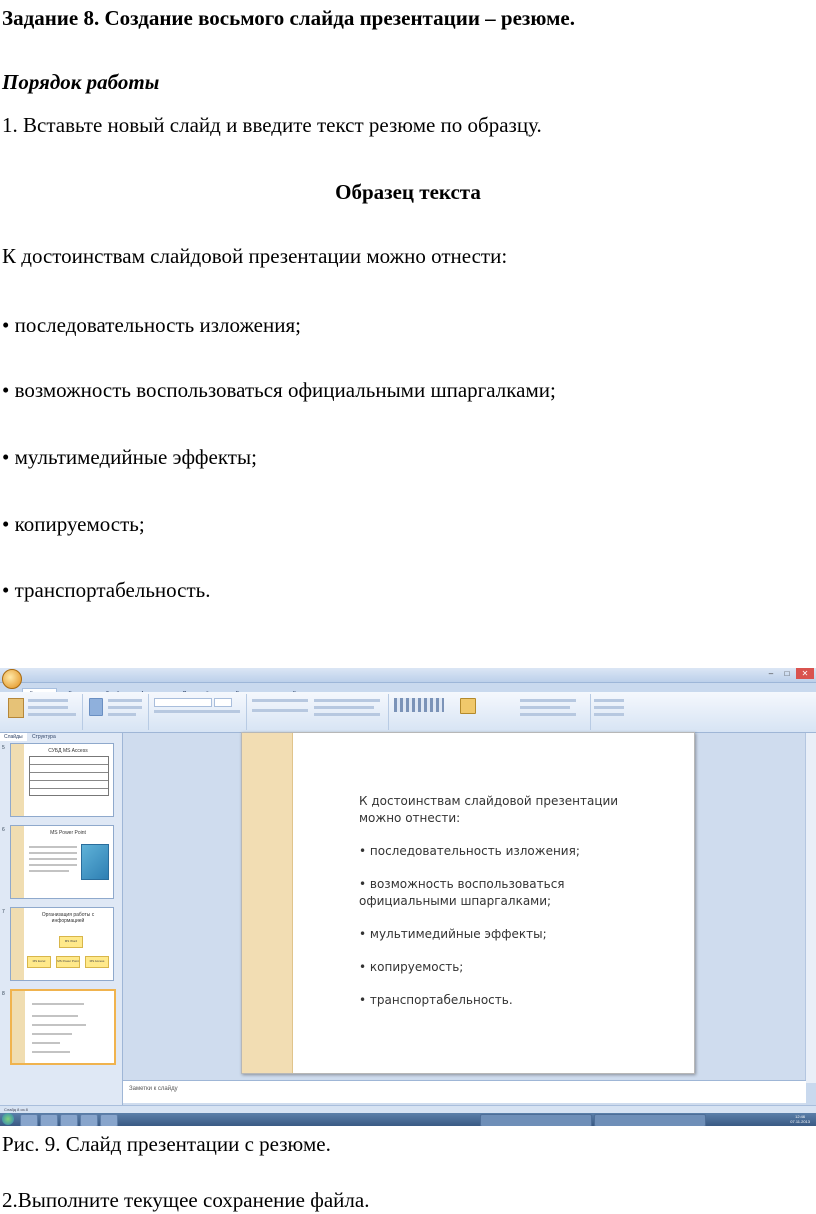 Image resolution: width=816 pixels, height=1214 pixels. What do you see at coordinates (42, 712) in the screenshot?
I see `clipboard-group` at bounding box center [42, 712].